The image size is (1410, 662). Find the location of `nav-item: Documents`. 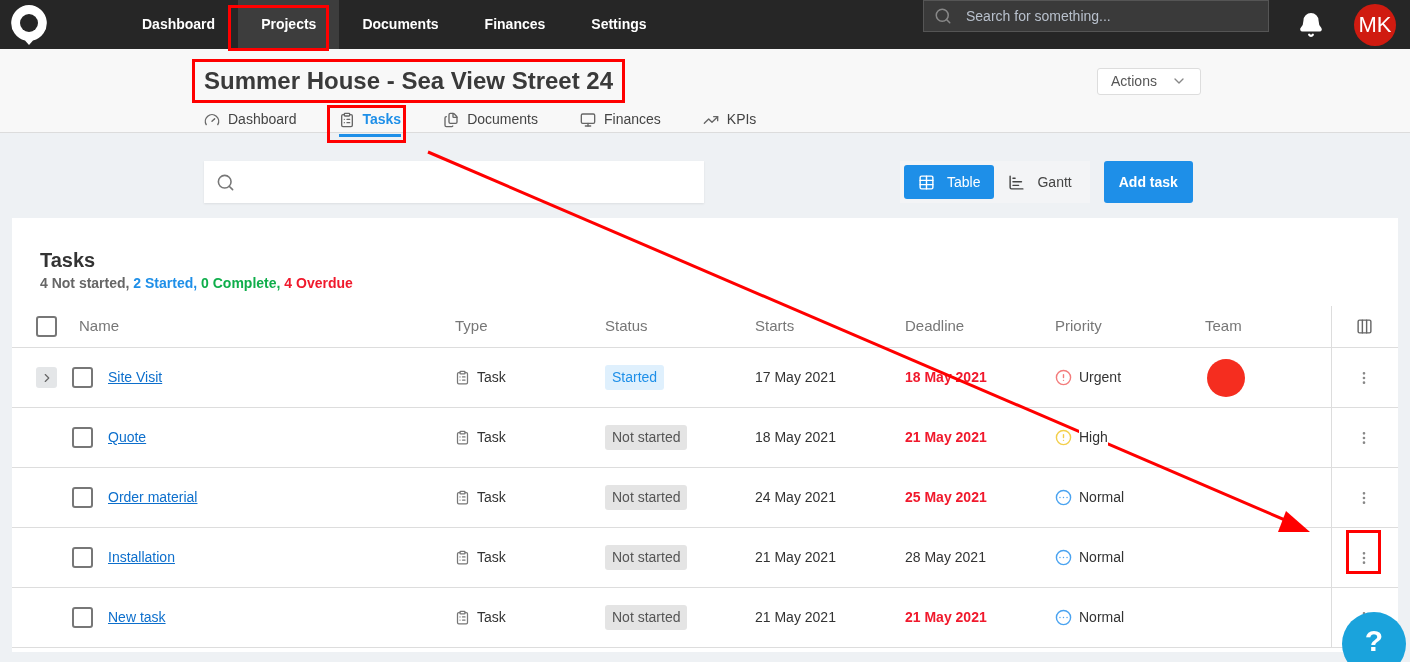

nav-item: Documents is located at coordinates (400, 24).